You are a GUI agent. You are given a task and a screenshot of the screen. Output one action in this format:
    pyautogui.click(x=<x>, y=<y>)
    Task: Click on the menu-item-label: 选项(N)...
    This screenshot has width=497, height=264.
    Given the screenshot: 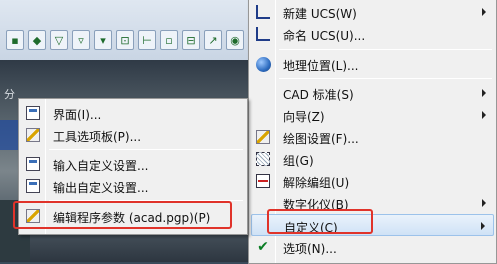 What is the action you would take?
    pyautogui.click(x=310, y=249)
    